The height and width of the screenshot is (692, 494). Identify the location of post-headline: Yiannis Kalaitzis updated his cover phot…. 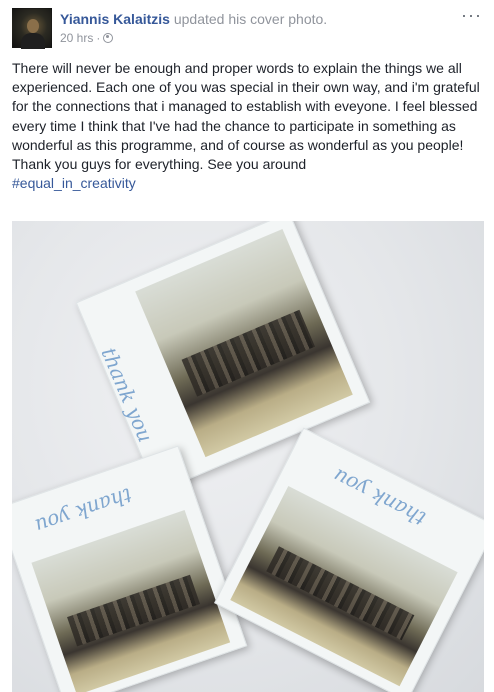
(193, 19).